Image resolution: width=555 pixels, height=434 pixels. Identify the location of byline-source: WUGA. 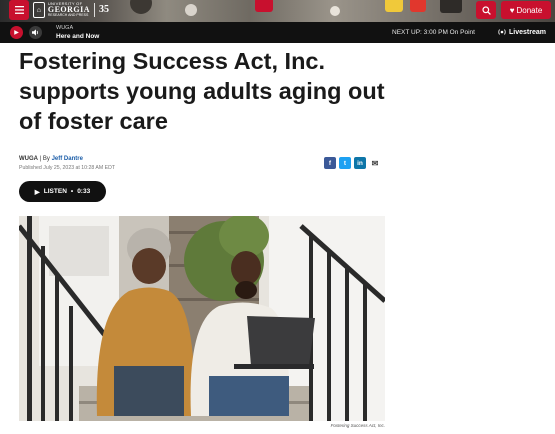
(28, 159).